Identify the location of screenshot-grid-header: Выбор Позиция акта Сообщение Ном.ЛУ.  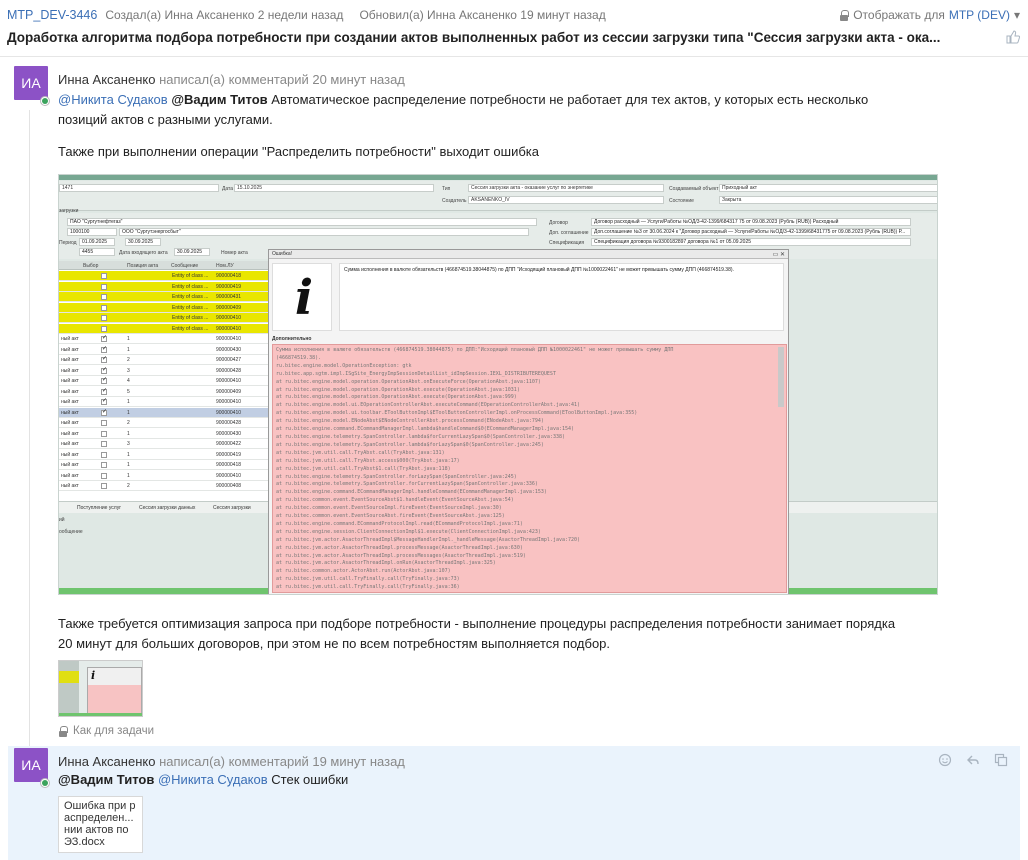
(164, 265).